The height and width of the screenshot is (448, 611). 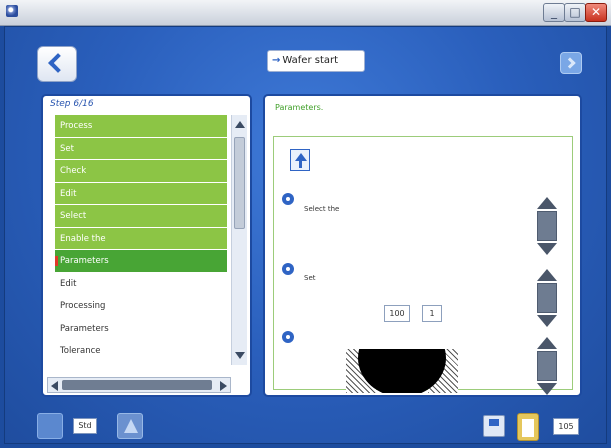 I want to click on step-item-label: Process, so click(x=76, y=126).